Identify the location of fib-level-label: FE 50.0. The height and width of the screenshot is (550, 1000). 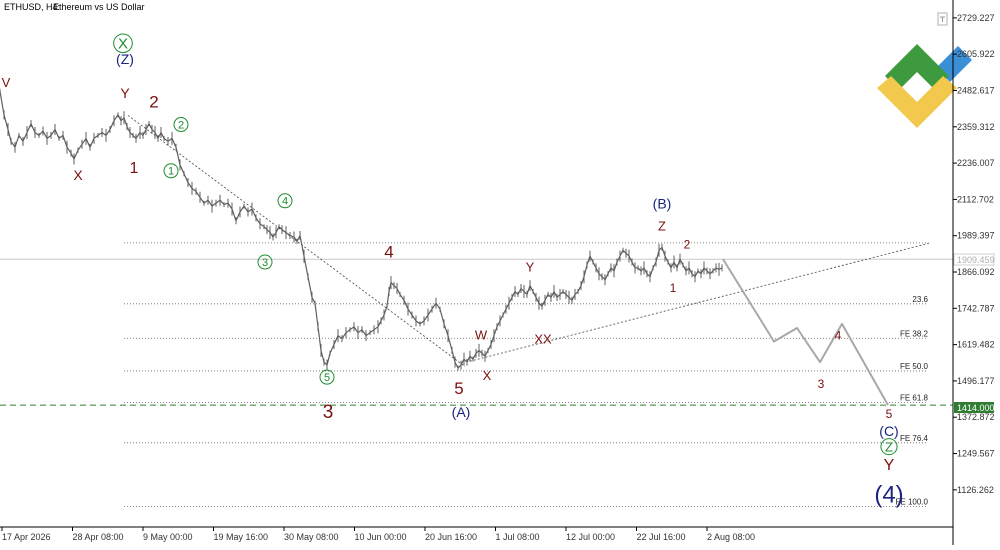
(914, 366).